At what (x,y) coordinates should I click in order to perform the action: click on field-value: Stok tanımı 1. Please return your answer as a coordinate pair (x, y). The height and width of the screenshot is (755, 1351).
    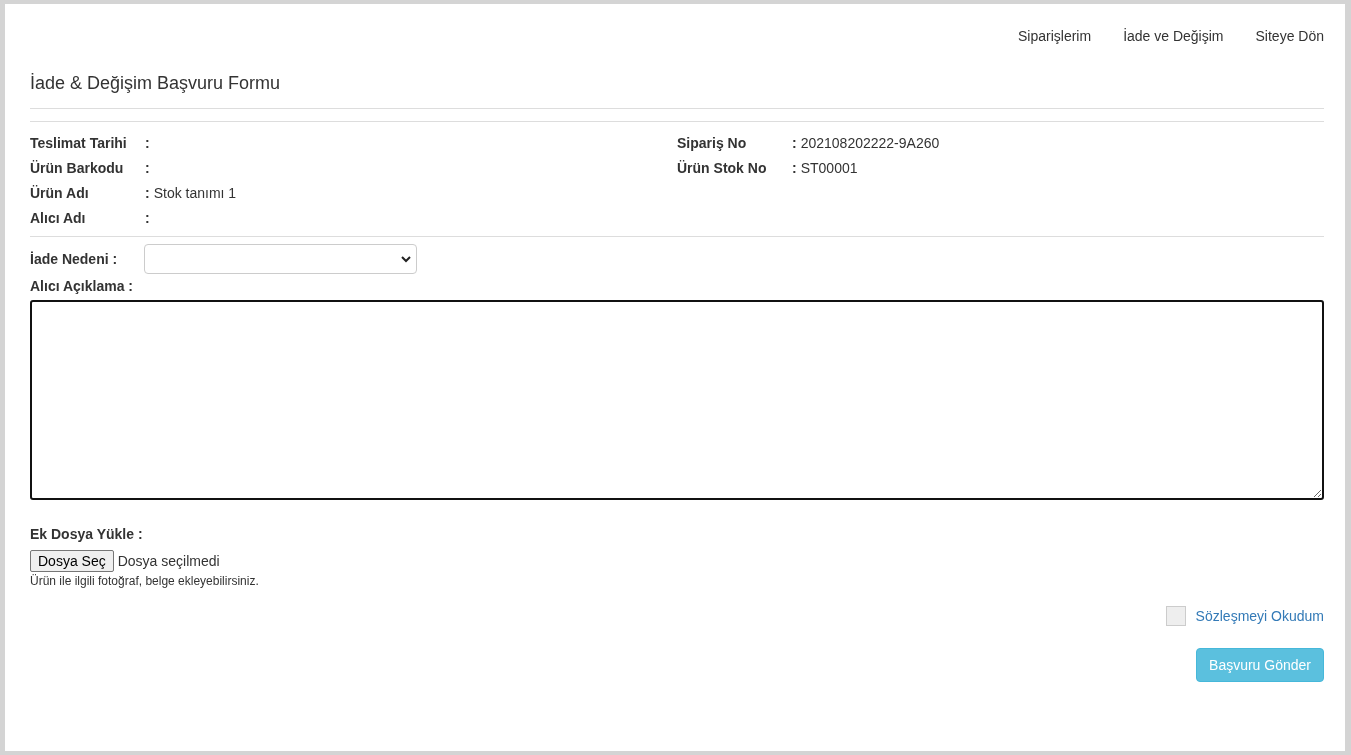
    Looking at the image, I should click on (195, 192).